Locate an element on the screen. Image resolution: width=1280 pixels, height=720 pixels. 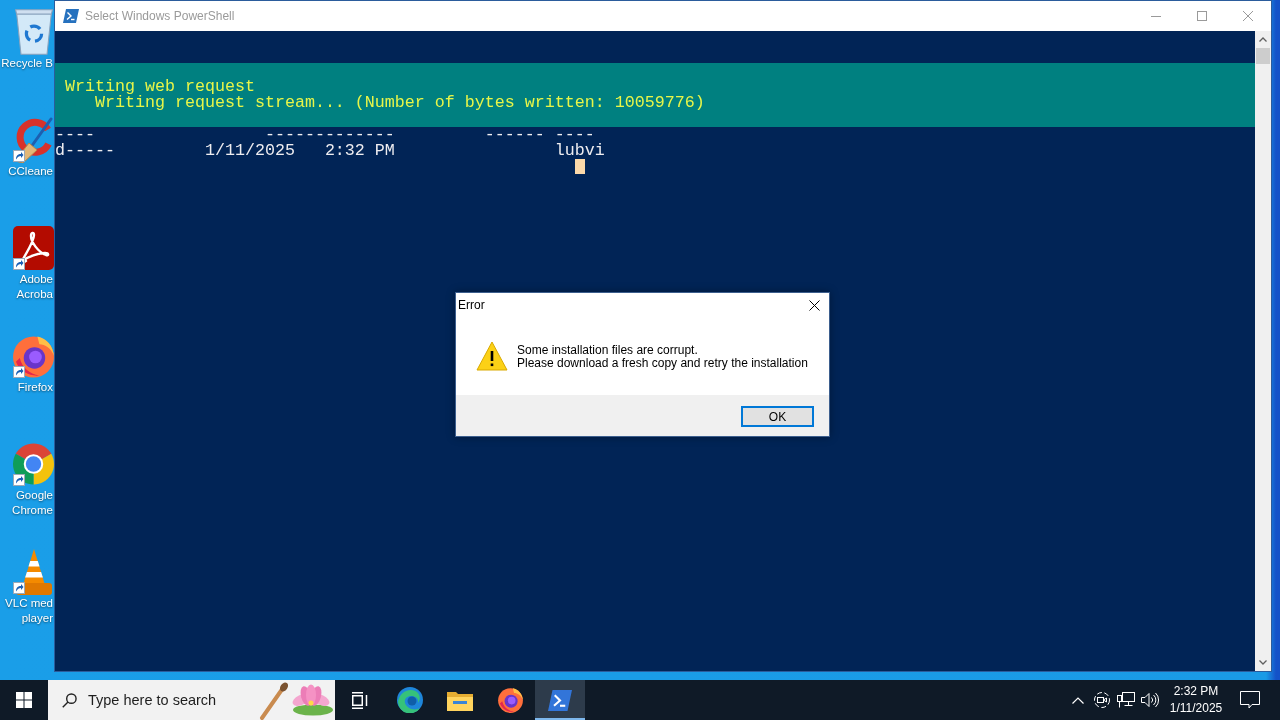
circle-logo-icon is located at coordinates (33, 464).